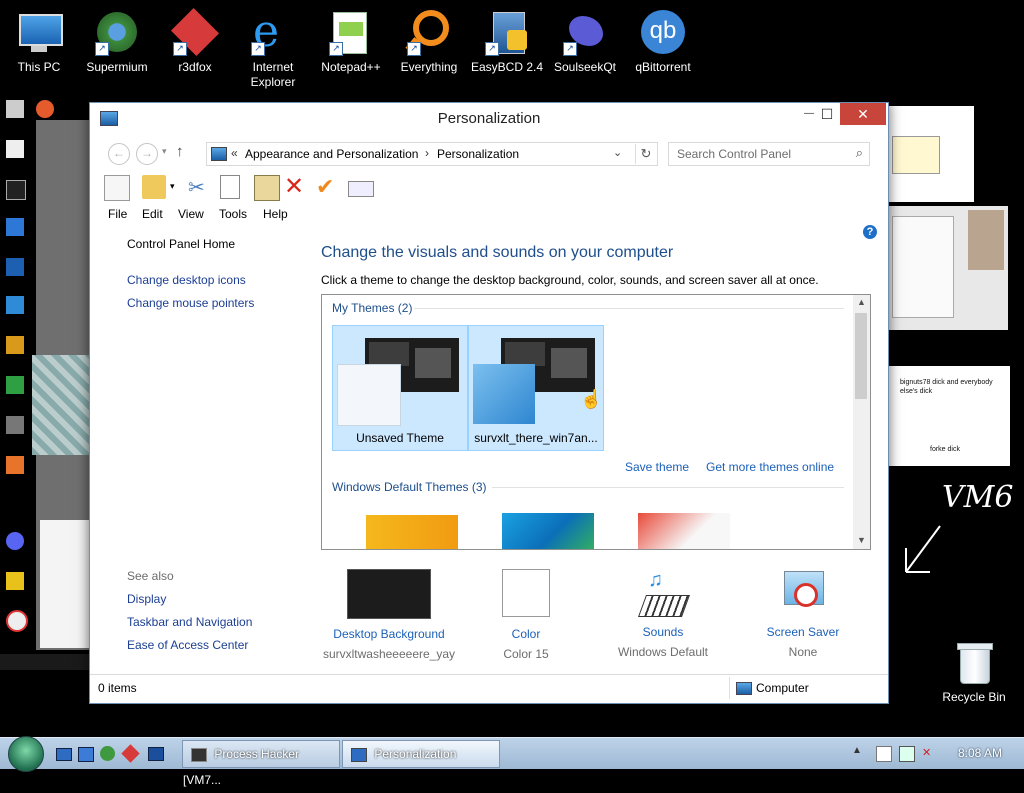 The width and height of the screenshot is (1024, 793). I want to click on themes-scrollbar: ▲ ▼, so click(861, 422).